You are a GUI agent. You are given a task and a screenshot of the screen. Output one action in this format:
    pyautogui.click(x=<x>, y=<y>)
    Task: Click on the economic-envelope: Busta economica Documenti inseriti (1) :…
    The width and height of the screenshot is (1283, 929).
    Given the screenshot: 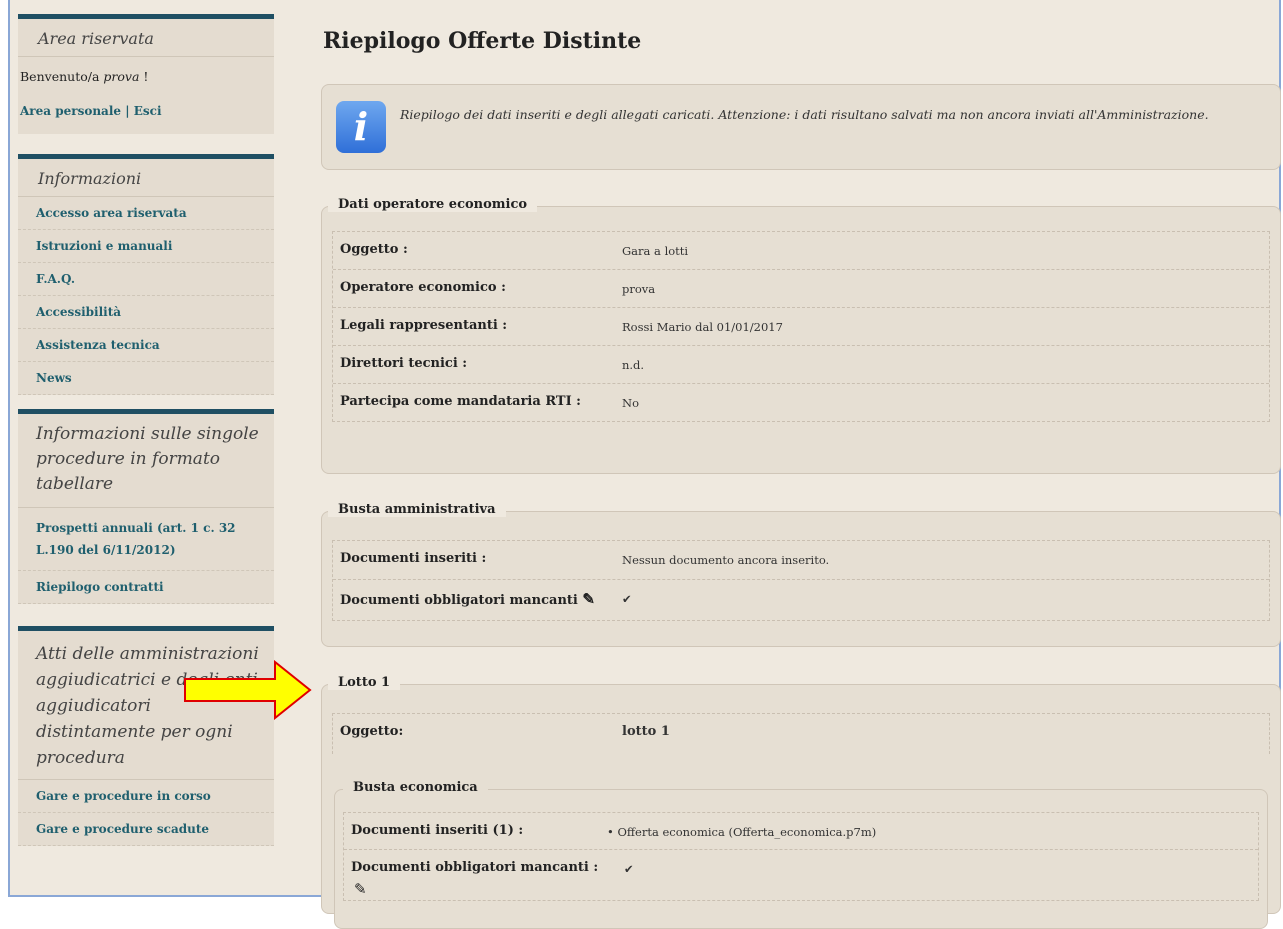 What is the action you would take?
    pyautogui.click(x=801, y=854)
    